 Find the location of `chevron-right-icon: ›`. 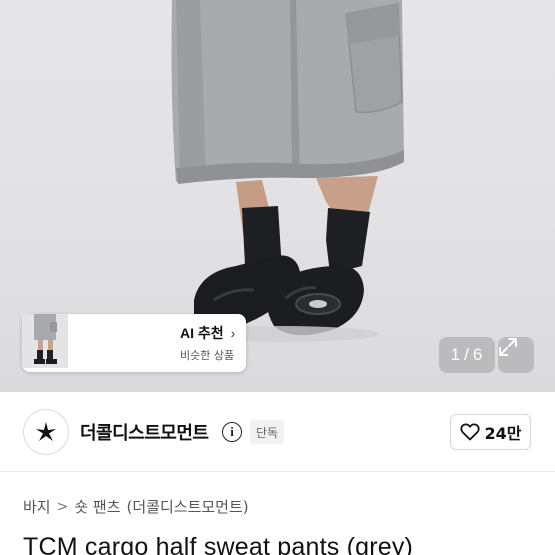

chevron-right-icon: › is located at coordinates (233, 333).